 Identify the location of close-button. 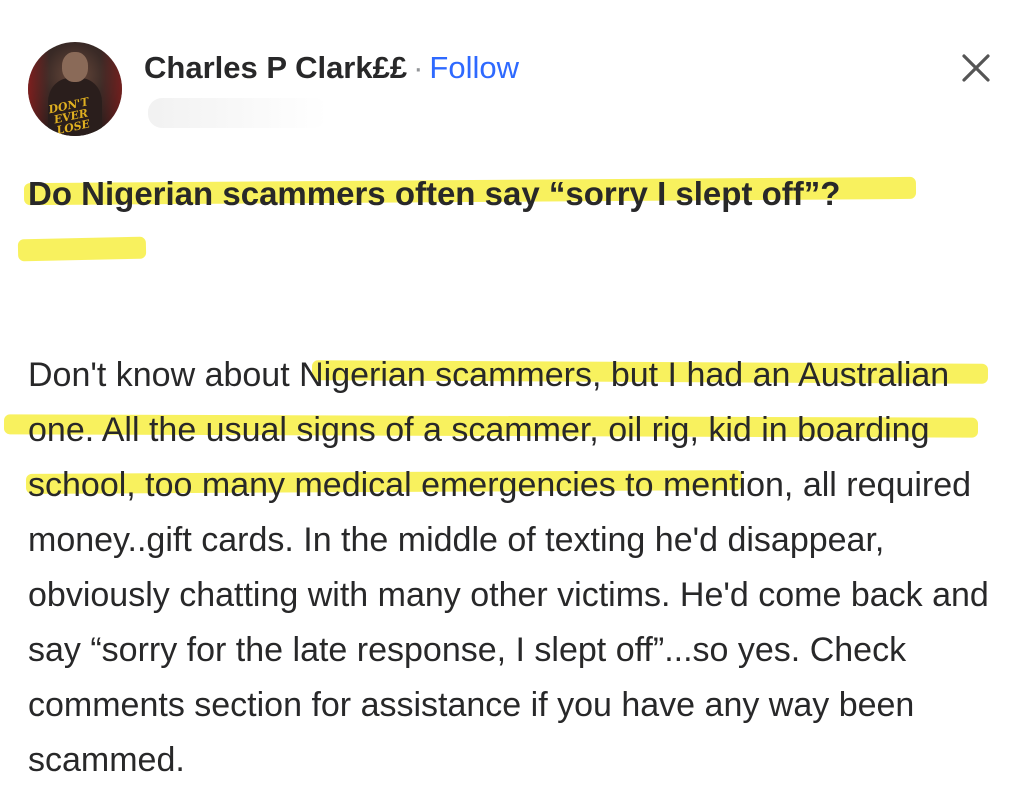
(976, 68).